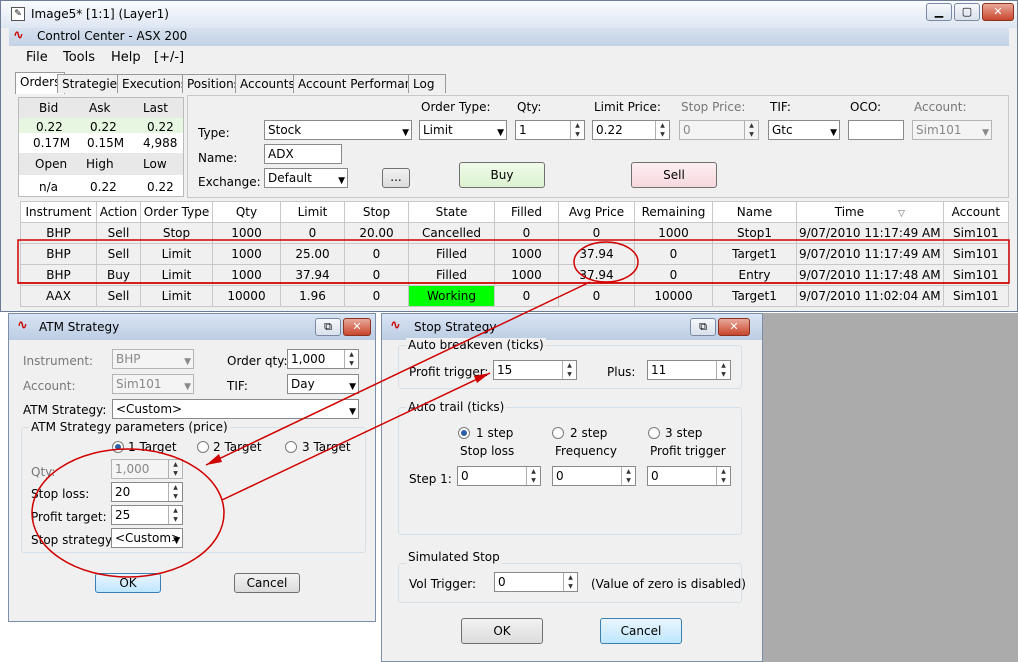  What do you see at coordinates (356, 436) in the screenshot?
I see `arrow-to-profit-trigger` at bounding box center [356, 436].